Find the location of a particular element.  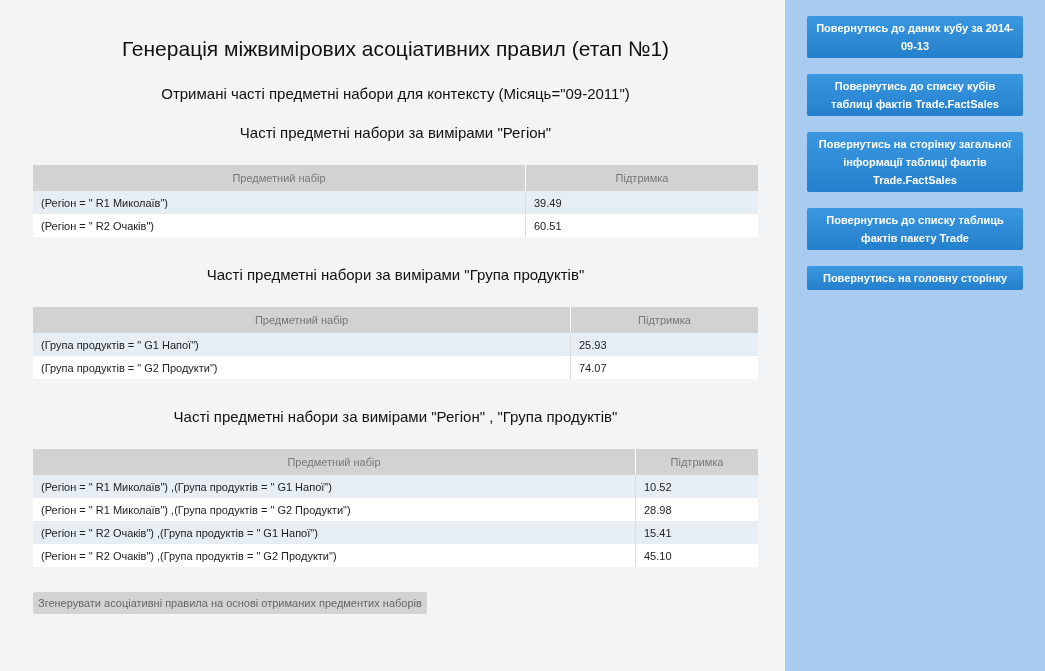

table-cell: (Регіон = " R2 Очаків") ,(Група продуктів = " G1 Напої") is located at coordinates (334, 532).